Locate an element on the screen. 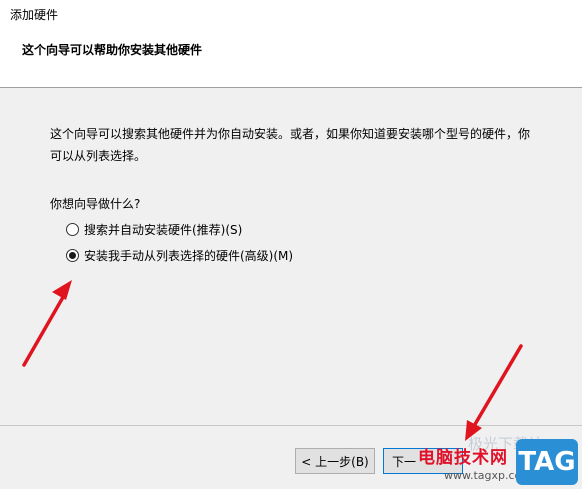 Image resolution: width=582 pixels, height=489 pixels. description-line-2: 可以从列表选择。 is located at coordinates (98, 156).